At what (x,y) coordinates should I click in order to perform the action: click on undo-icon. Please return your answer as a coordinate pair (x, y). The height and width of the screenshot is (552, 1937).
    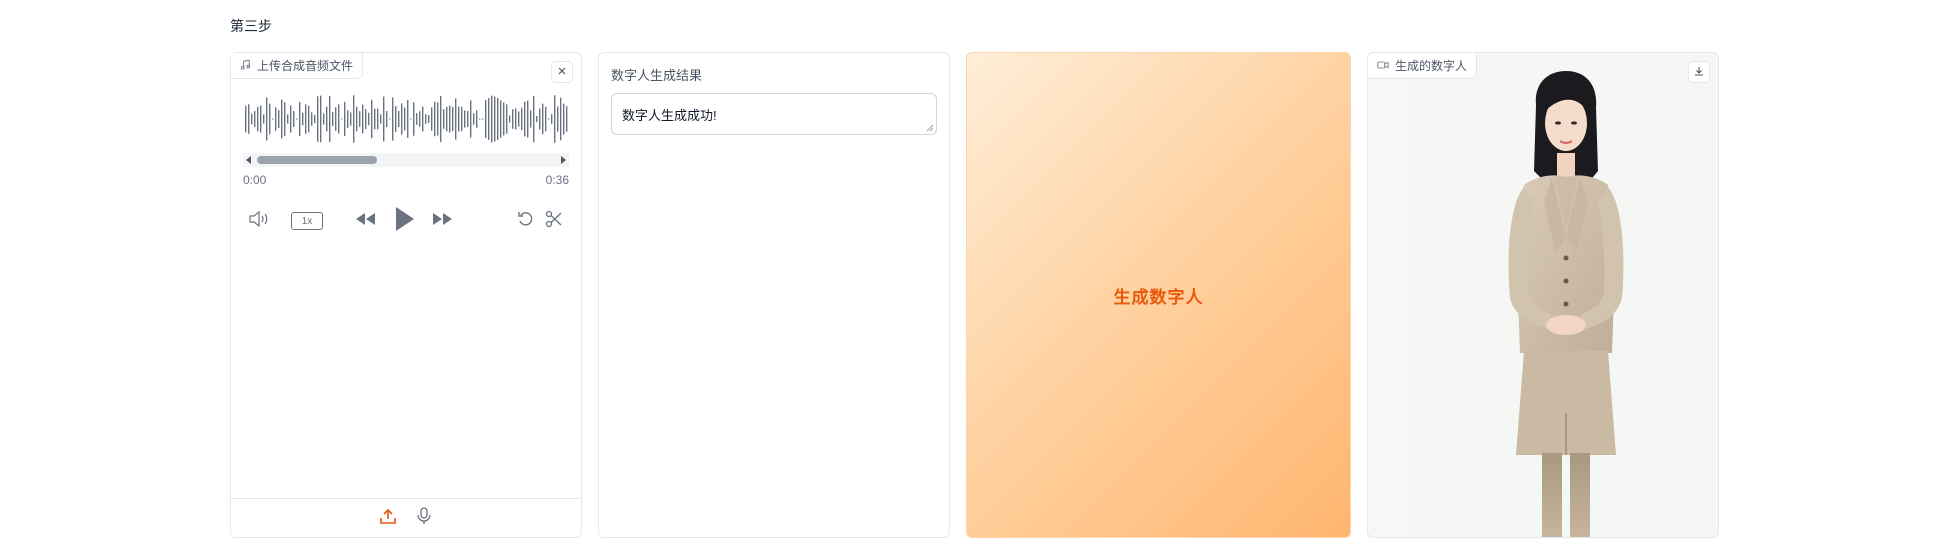
    Looking at the image, I should click on (526, 221).